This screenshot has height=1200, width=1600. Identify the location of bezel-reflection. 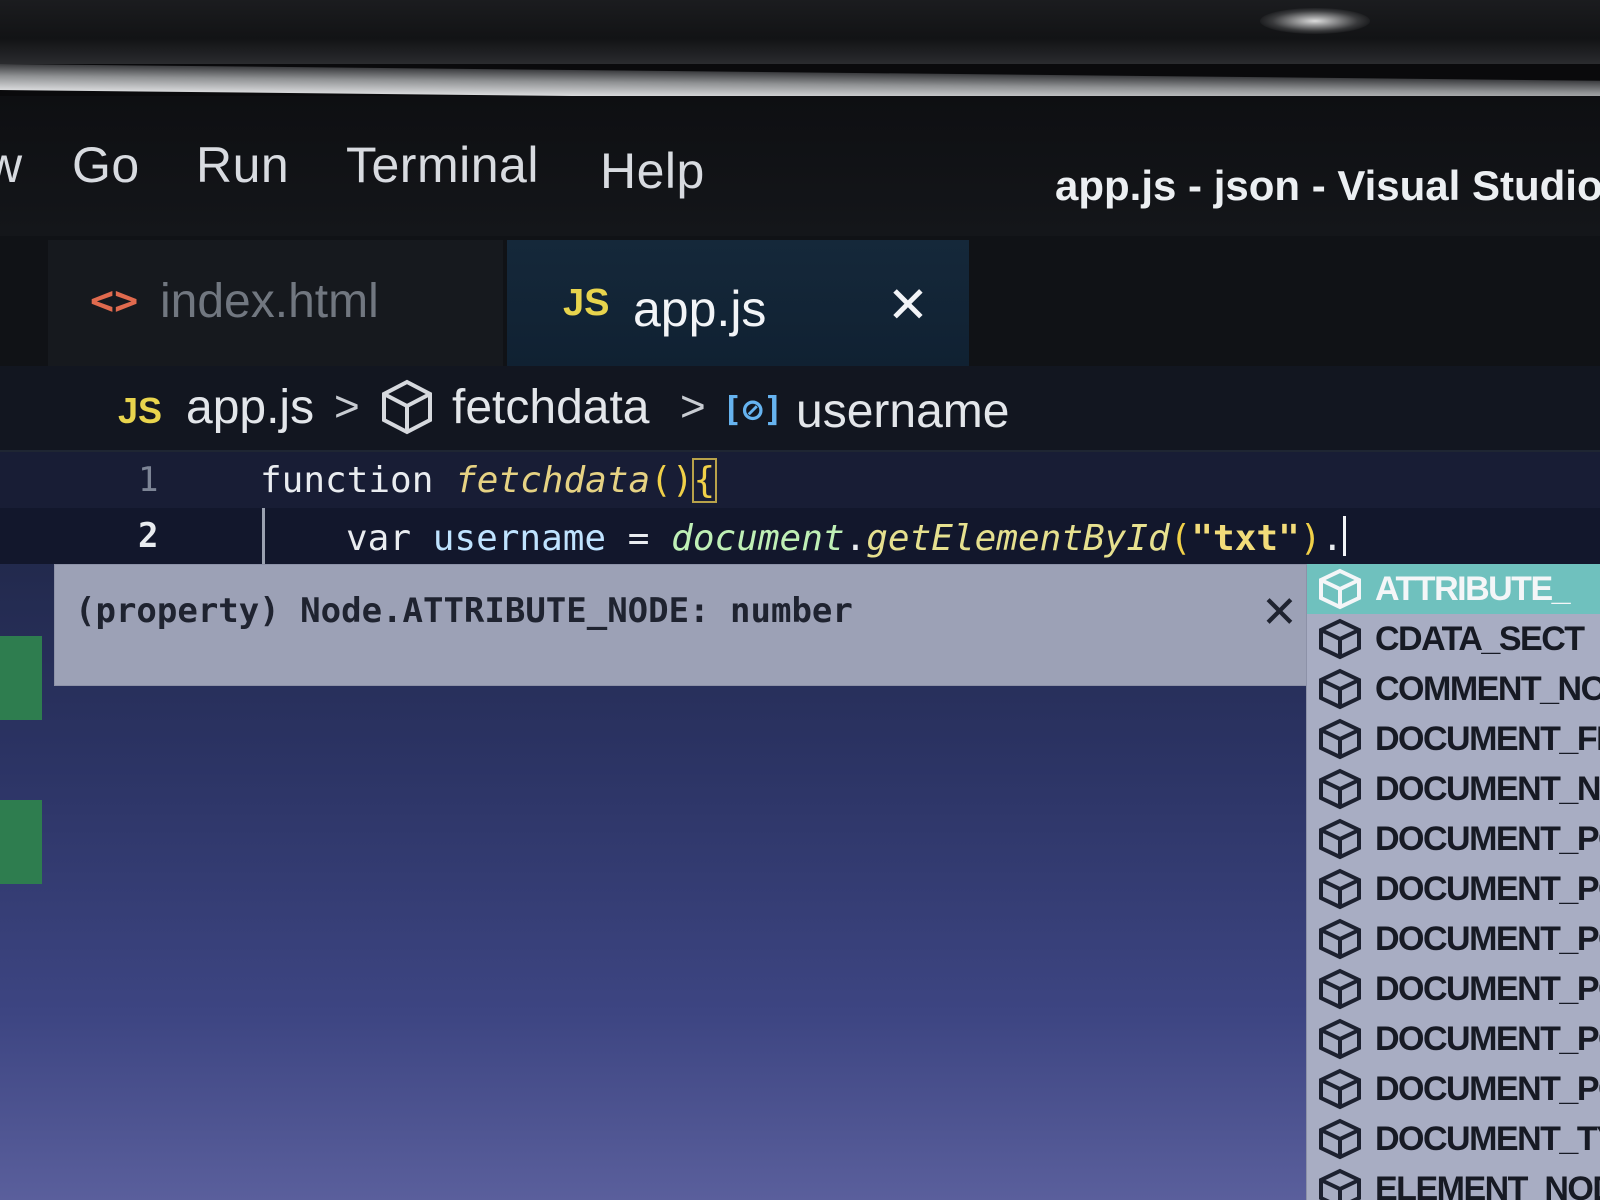
(1315, 21).